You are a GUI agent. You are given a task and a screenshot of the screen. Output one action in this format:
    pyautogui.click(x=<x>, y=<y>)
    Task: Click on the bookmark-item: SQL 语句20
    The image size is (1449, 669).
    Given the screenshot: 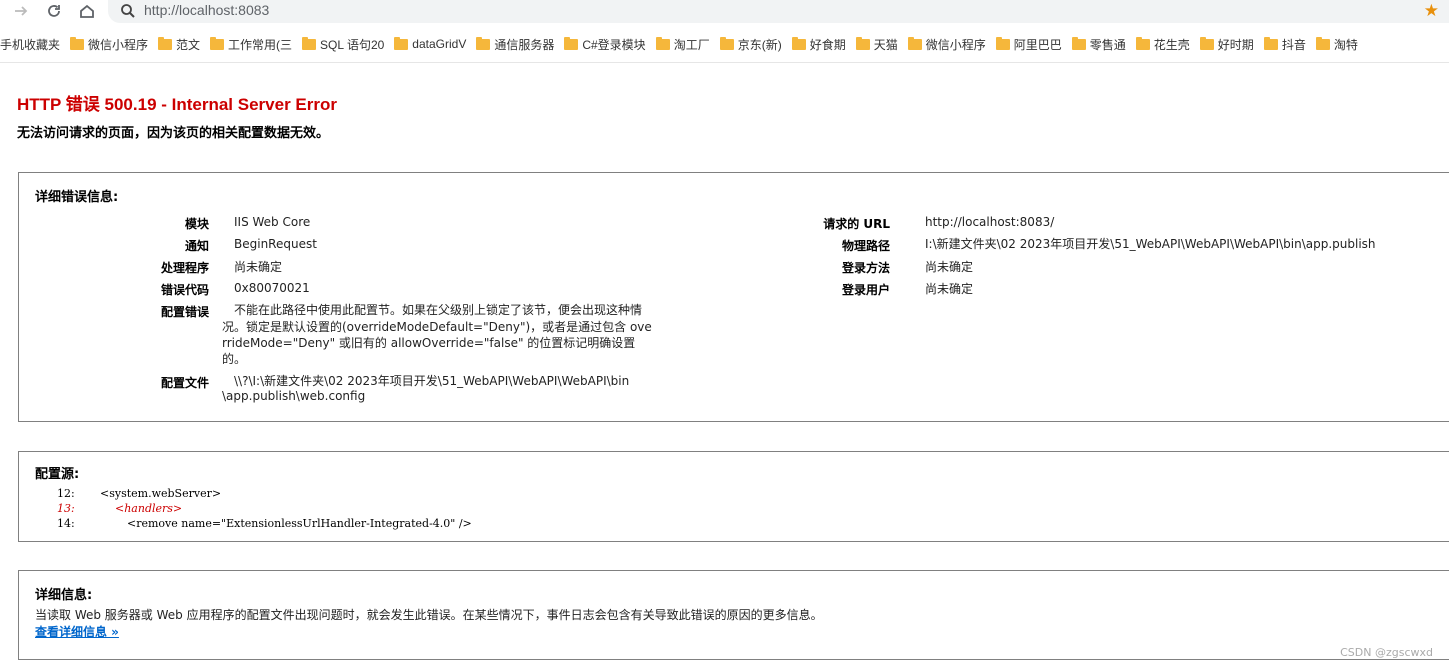 What is the action you would take?
    pyautogui.click(x=343, y=44)
    